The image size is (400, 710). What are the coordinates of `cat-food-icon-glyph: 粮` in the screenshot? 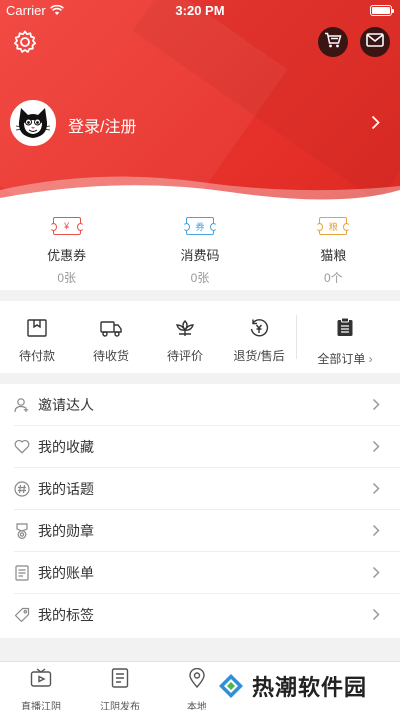 It's located at (333, 226).